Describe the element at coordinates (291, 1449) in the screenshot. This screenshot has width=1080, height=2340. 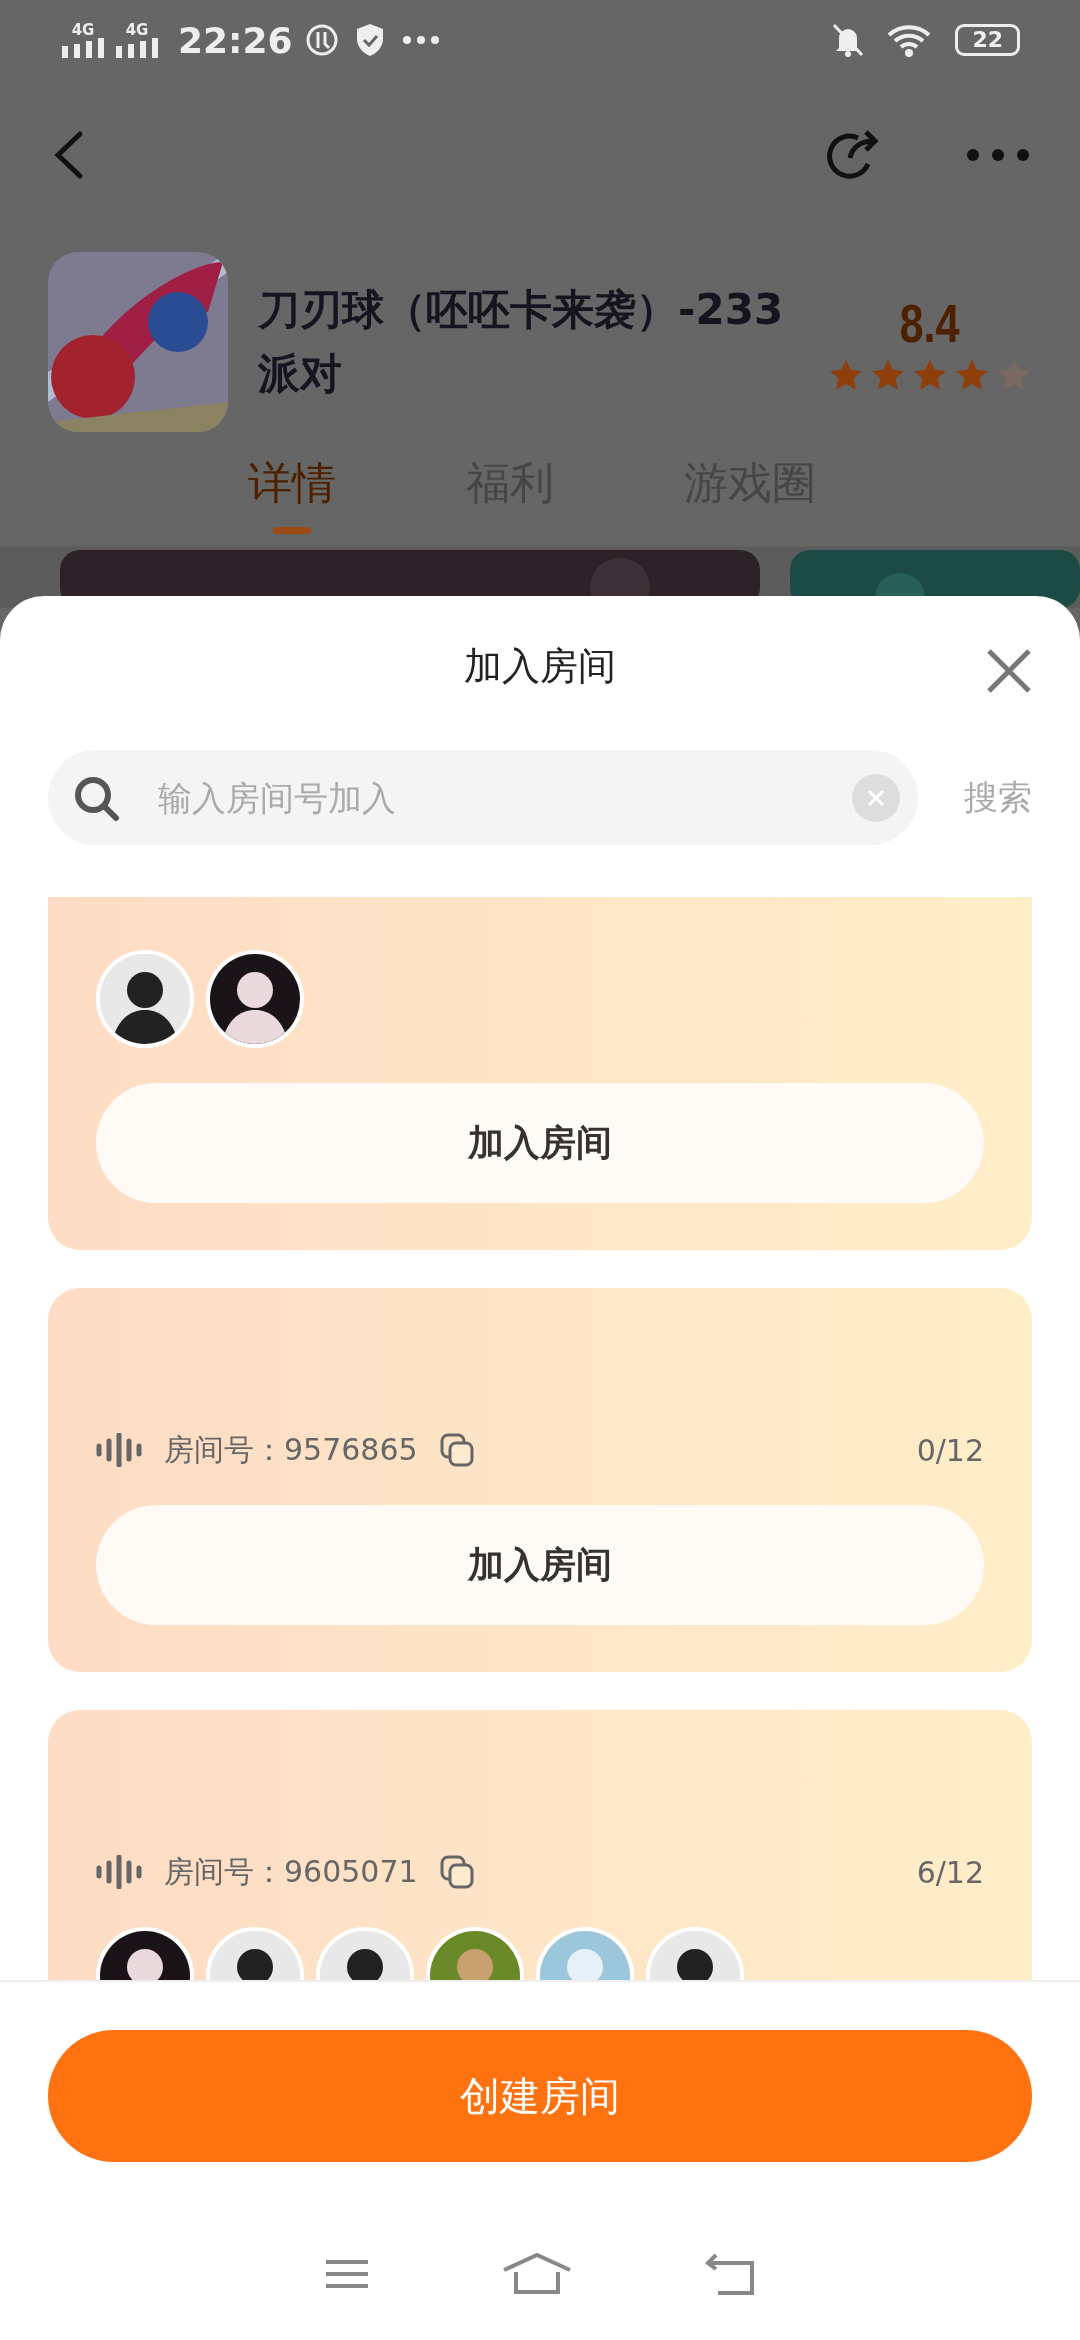
I see `room-number: 房间号：9576865` at that location.